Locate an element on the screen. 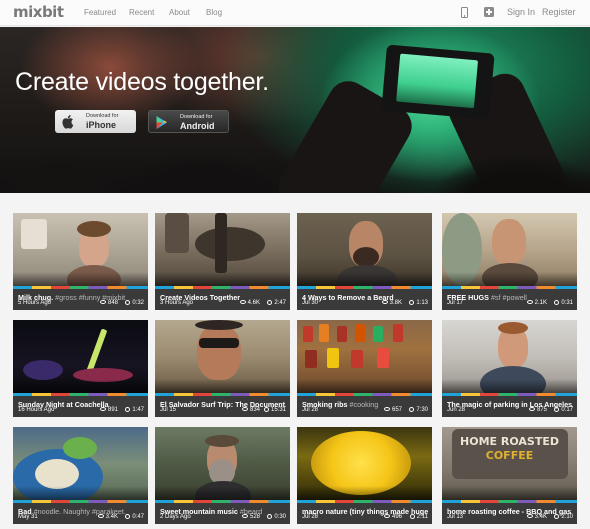  video-title: FREE HUGS #sf #powell is located at coordinates (510, 297).